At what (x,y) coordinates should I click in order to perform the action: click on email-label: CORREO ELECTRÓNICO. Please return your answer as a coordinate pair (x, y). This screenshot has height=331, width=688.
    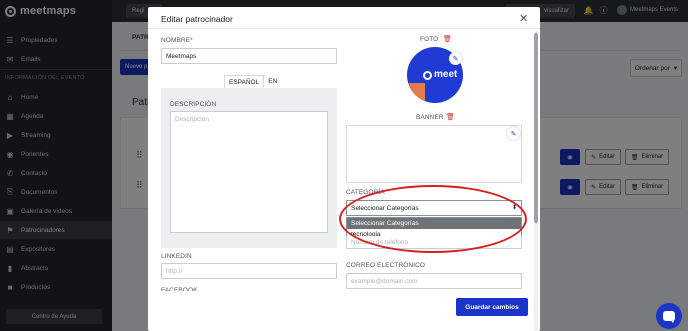
    Looking at the image, I should click on (386, 265).